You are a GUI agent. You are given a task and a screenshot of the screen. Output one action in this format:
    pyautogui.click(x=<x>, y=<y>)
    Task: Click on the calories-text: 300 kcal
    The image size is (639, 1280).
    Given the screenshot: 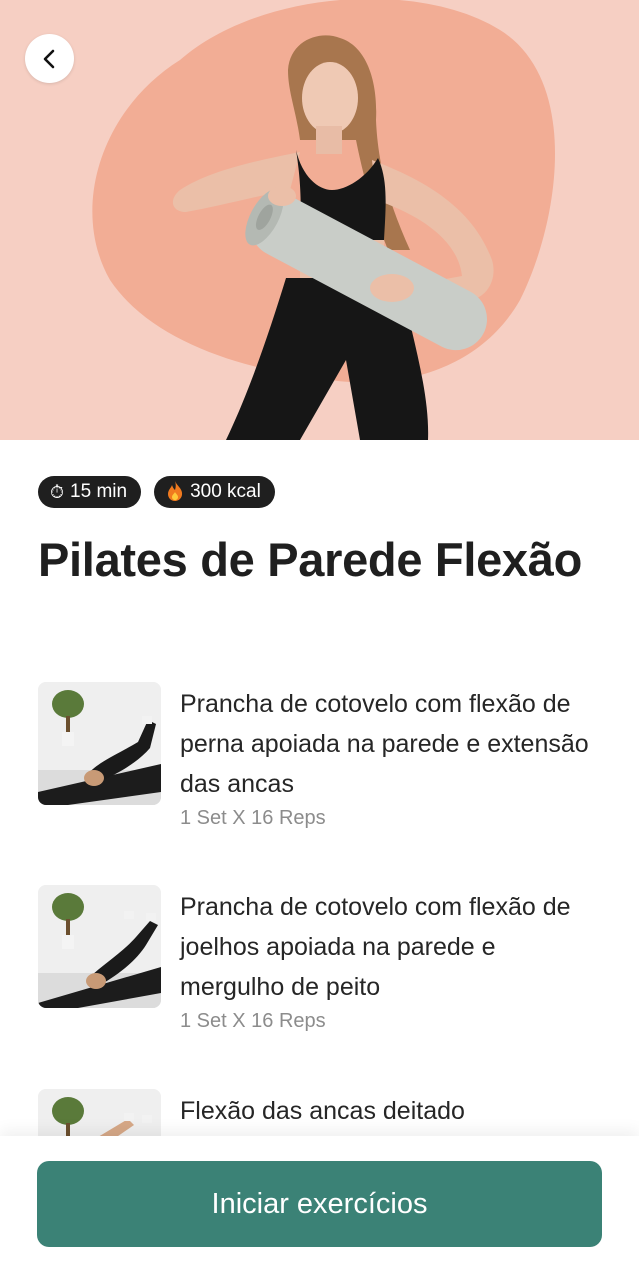 What is the action you would take?
    pyautogui.click(x=225, y=491)
    